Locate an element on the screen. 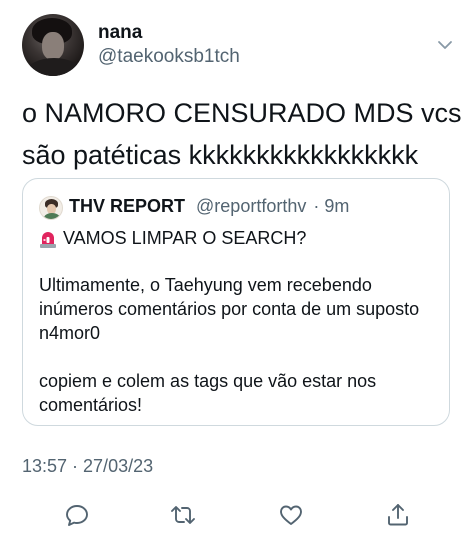  quoted-author-avatar is located at coordinates (51, 208).